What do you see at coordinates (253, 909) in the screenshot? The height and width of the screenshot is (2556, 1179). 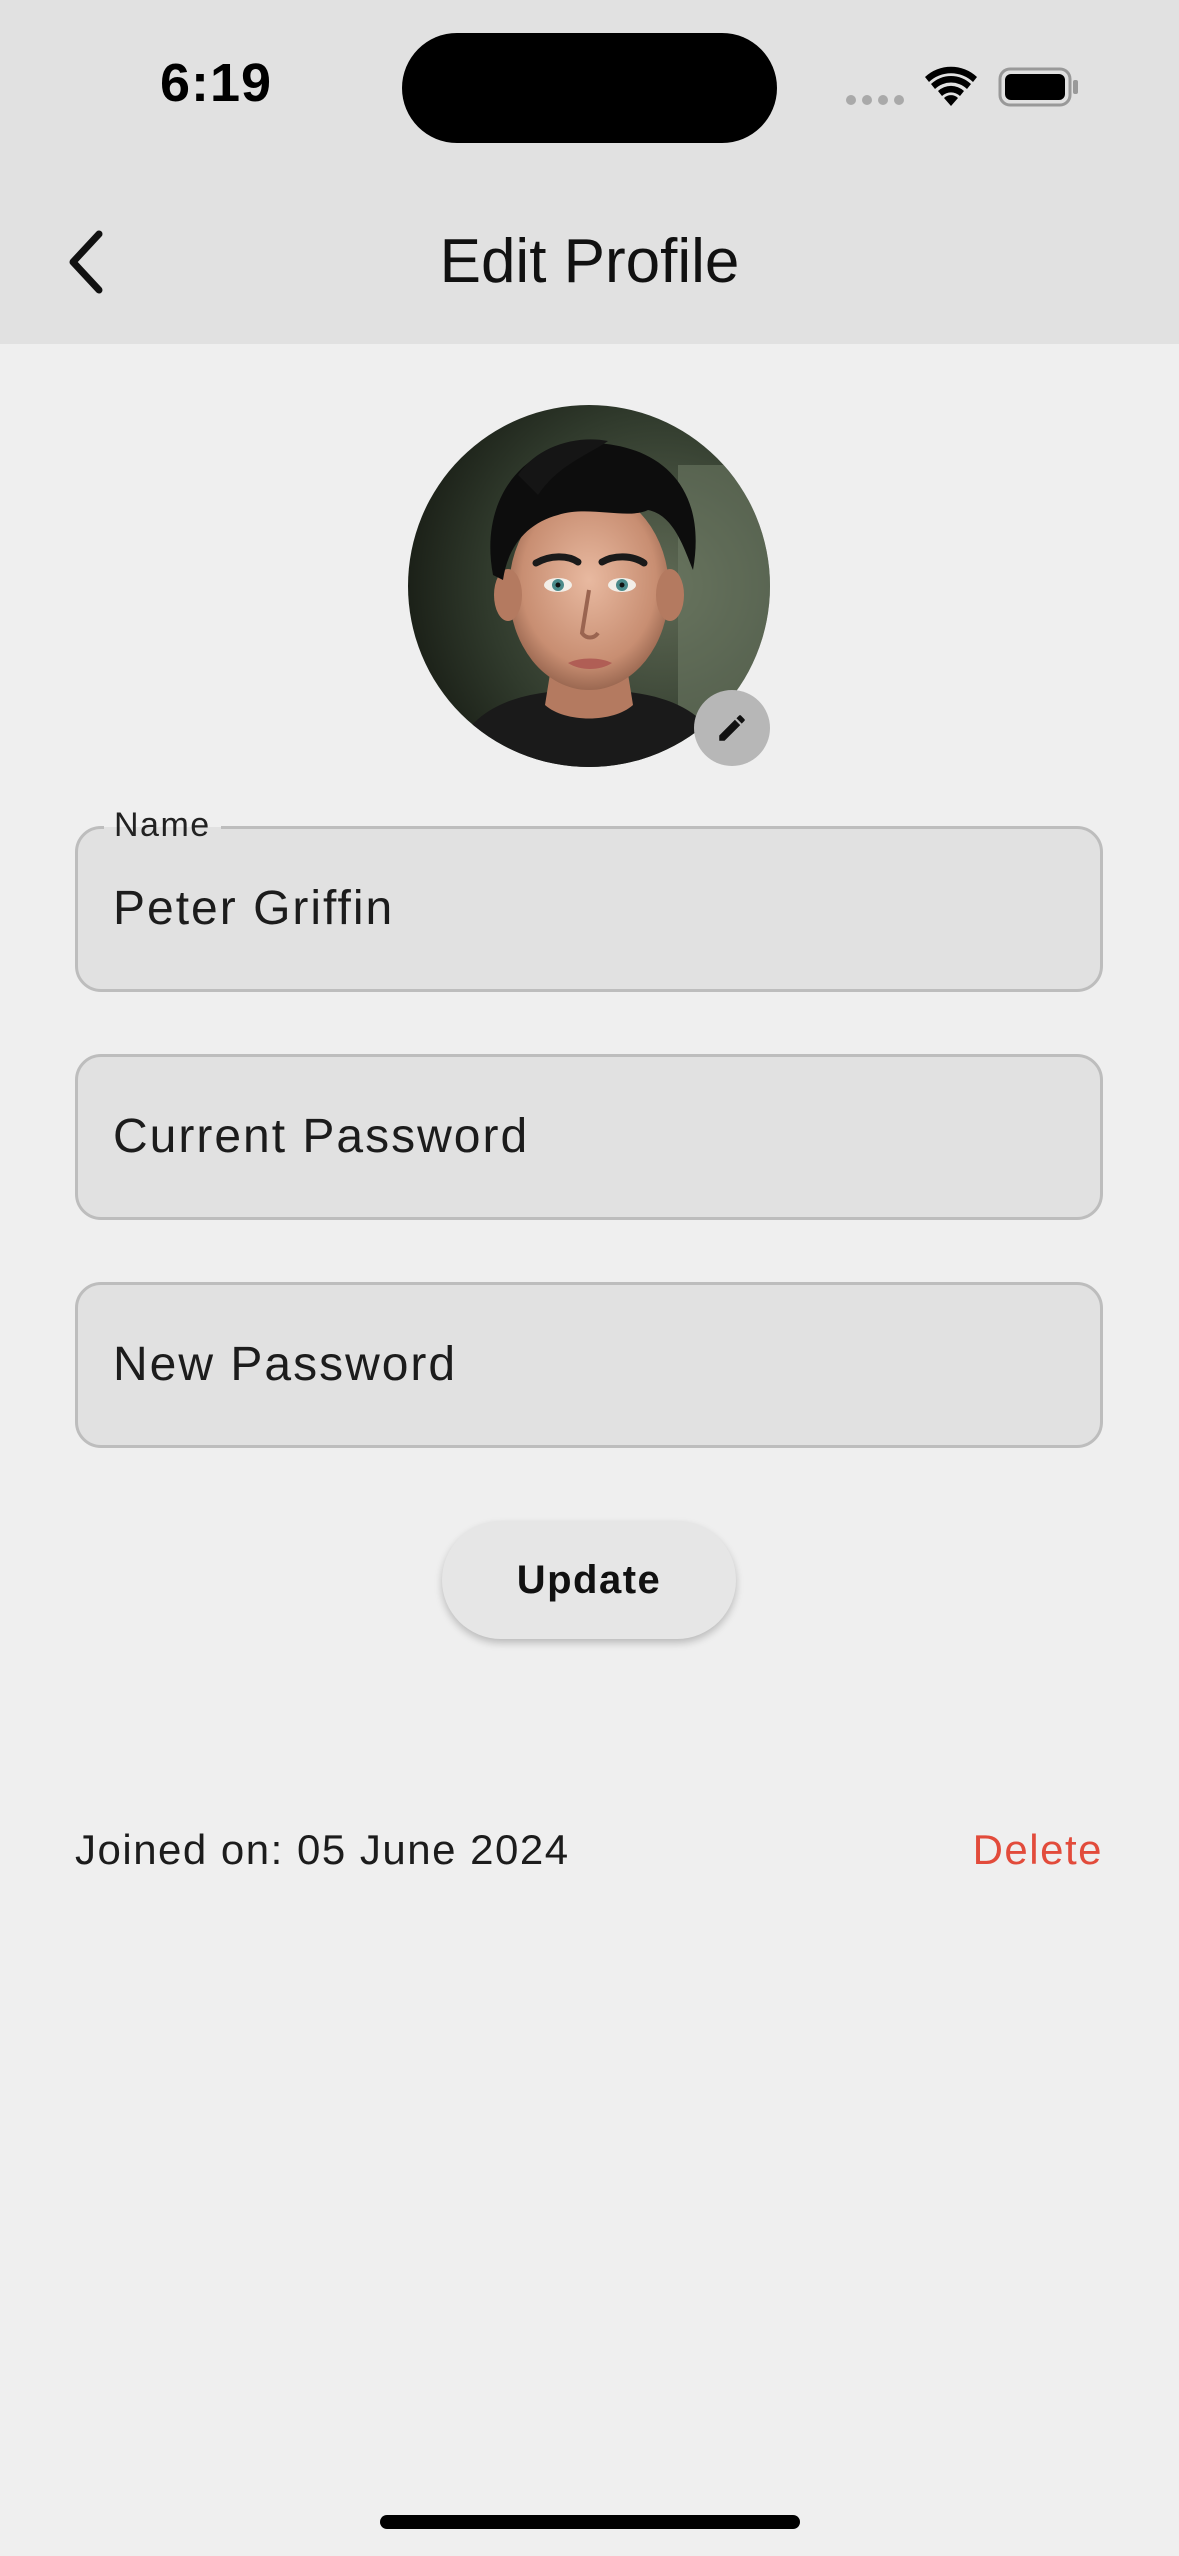 I see `name-input-value: Peter Griffin` at bounding box center [253, 909].